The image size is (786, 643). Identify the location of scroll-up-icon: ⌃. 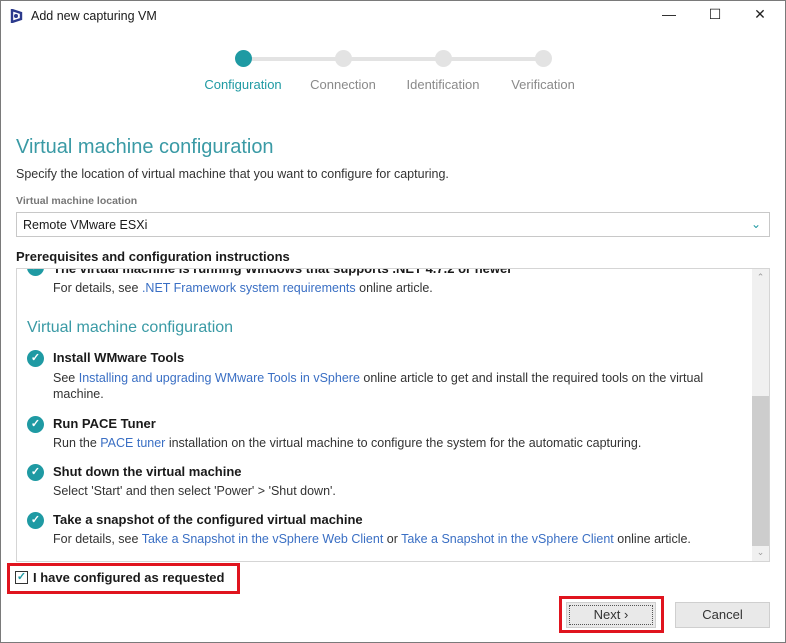
(760, 277).